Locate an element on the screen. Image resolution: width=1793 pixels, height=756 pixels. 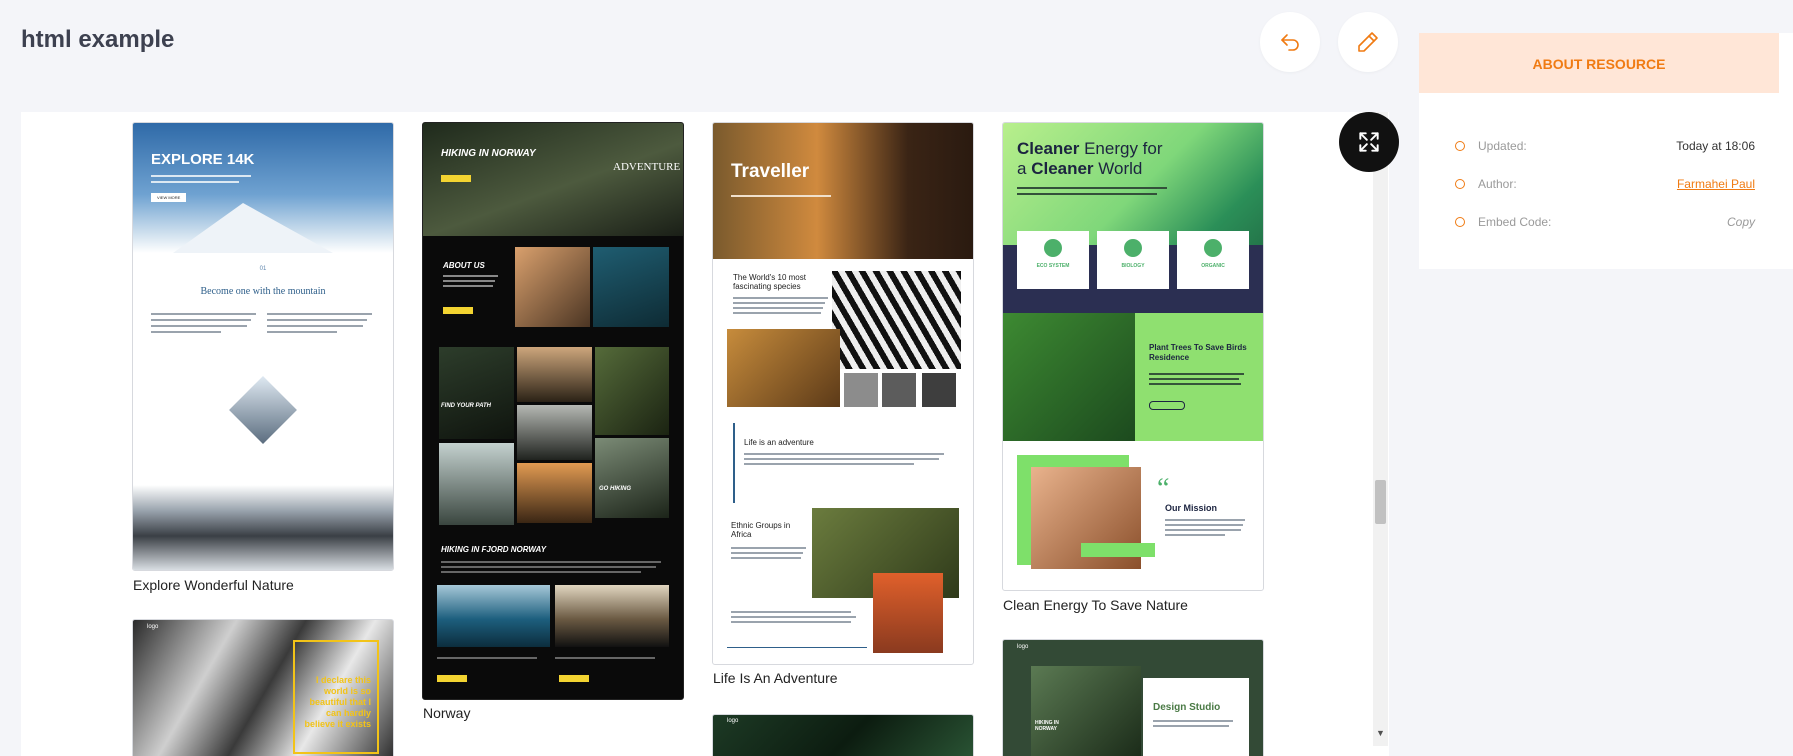
template-thumb: logo HIKING IN NORWAY Design Studio is located at coordinates (1133, 697).